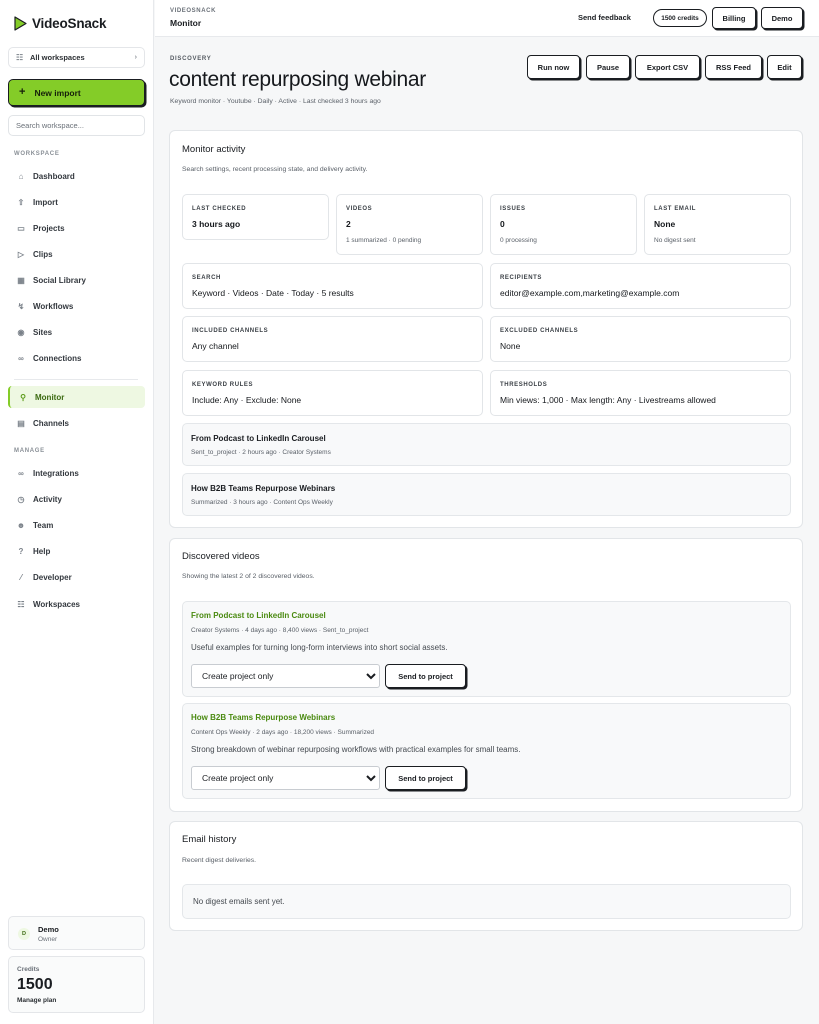  Describe the element at coordinates (258, 615) in the screenshot. I see `video-title-link: From Podcast to LinkedIn Carousel` at that location.